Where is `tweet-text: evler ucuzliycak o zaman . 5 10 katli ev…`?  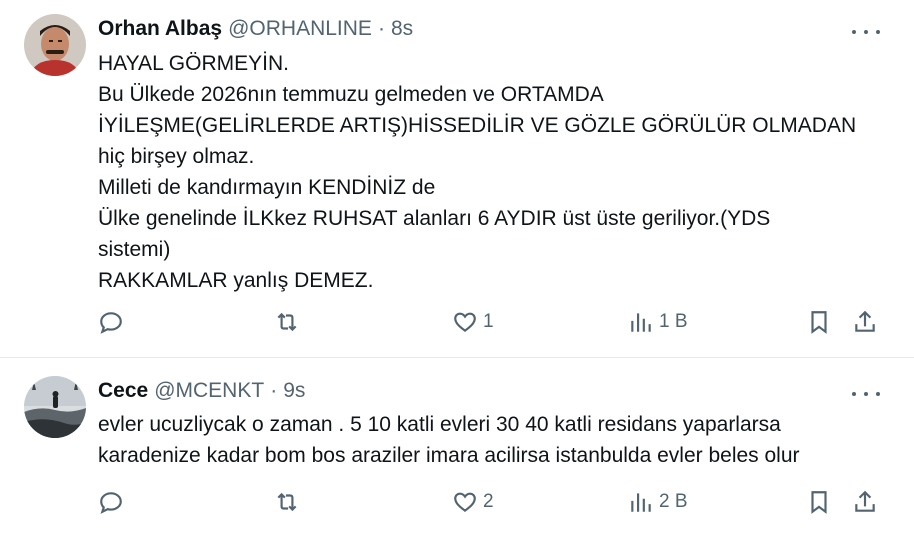 tweet-text: evler ucuzliycak o zaman . 5 10 katli ev… is located at coordinates (493, 440).